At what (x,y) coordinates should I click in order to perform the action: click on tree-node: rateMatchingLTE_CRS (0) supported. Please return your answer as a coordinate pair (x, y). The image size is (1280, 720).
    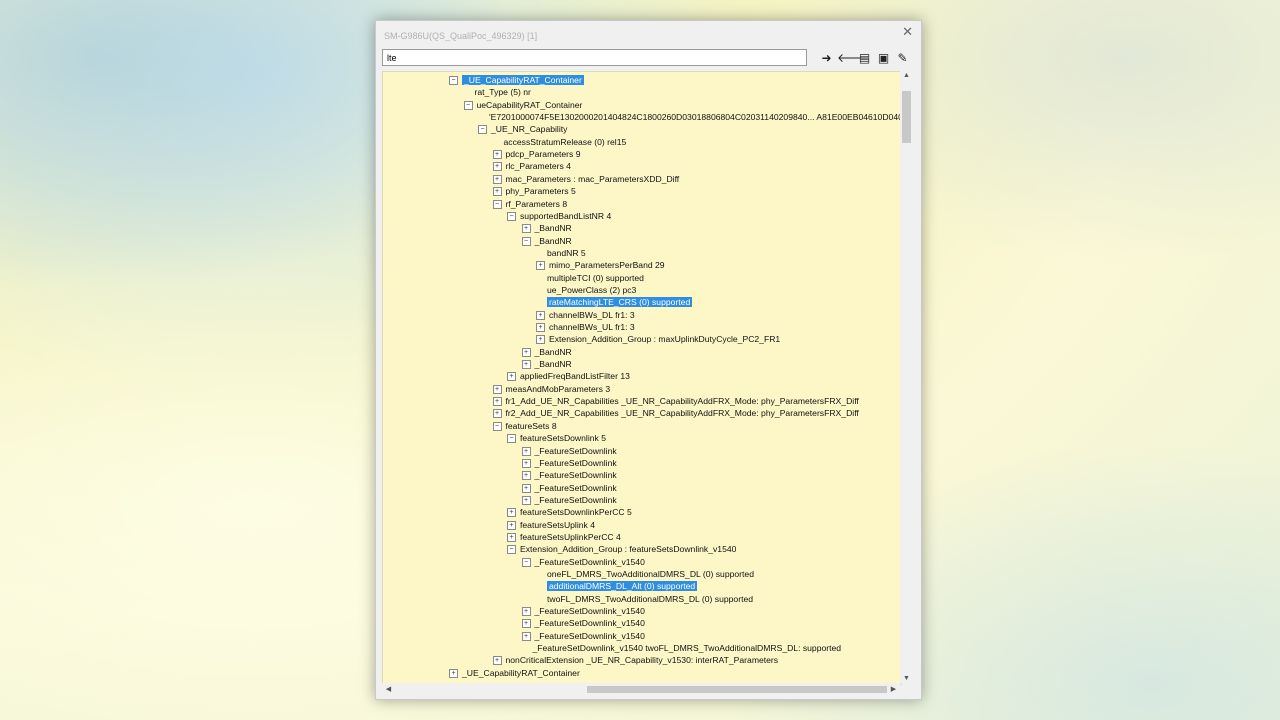
    Looking at the image, I should click on (620, 302).